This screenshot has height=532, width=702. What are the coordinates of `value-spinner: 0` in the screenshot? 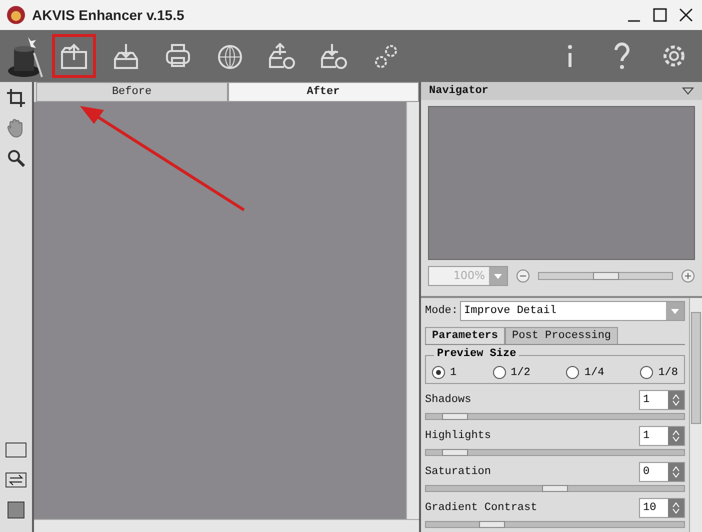 It's located at (662, 472).